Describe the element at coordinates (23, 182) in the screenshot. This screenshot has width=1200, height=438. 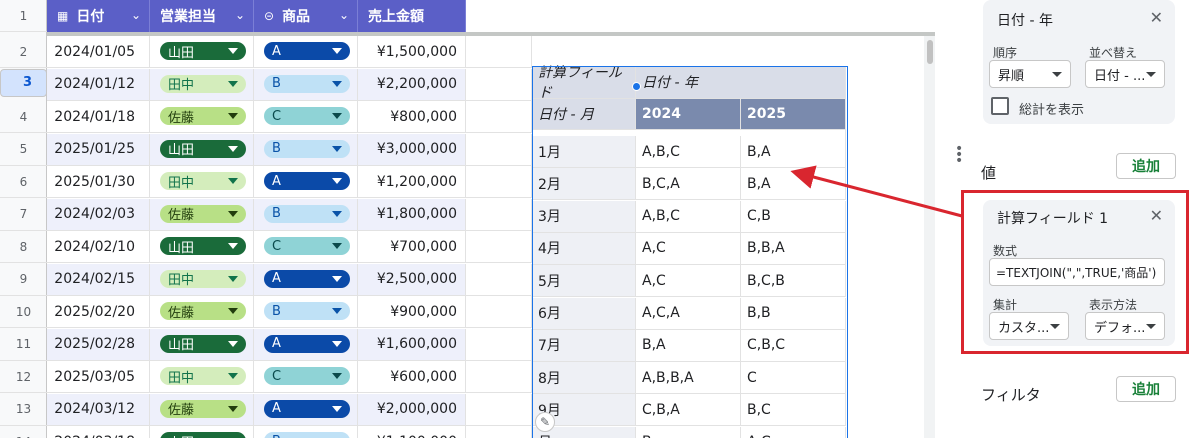
I see `row-number: 6` at that location.